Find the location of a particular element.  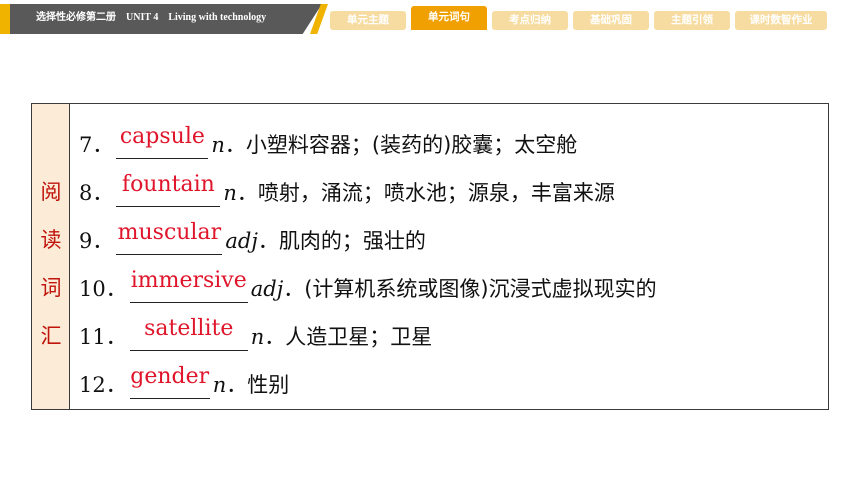

banner-accent is located at coordinates (5, 19).